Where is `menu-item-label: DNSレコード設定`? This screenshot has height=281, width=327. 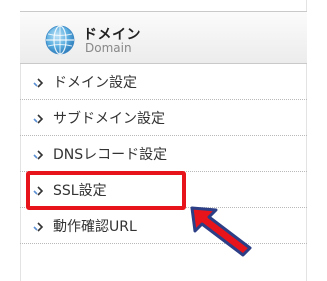
menu-item-label: DNSレコード設定 is located at coordinates (110, 155).